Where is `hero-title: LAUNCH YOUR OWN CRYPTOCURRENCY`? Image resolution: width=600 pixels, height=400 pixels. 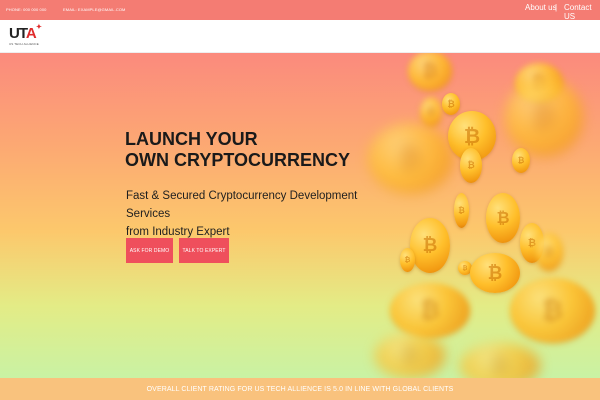
hero-title: LAUNCH YOUR OWN CRYPTOCURRENCY is located at coordinates (238, 149).